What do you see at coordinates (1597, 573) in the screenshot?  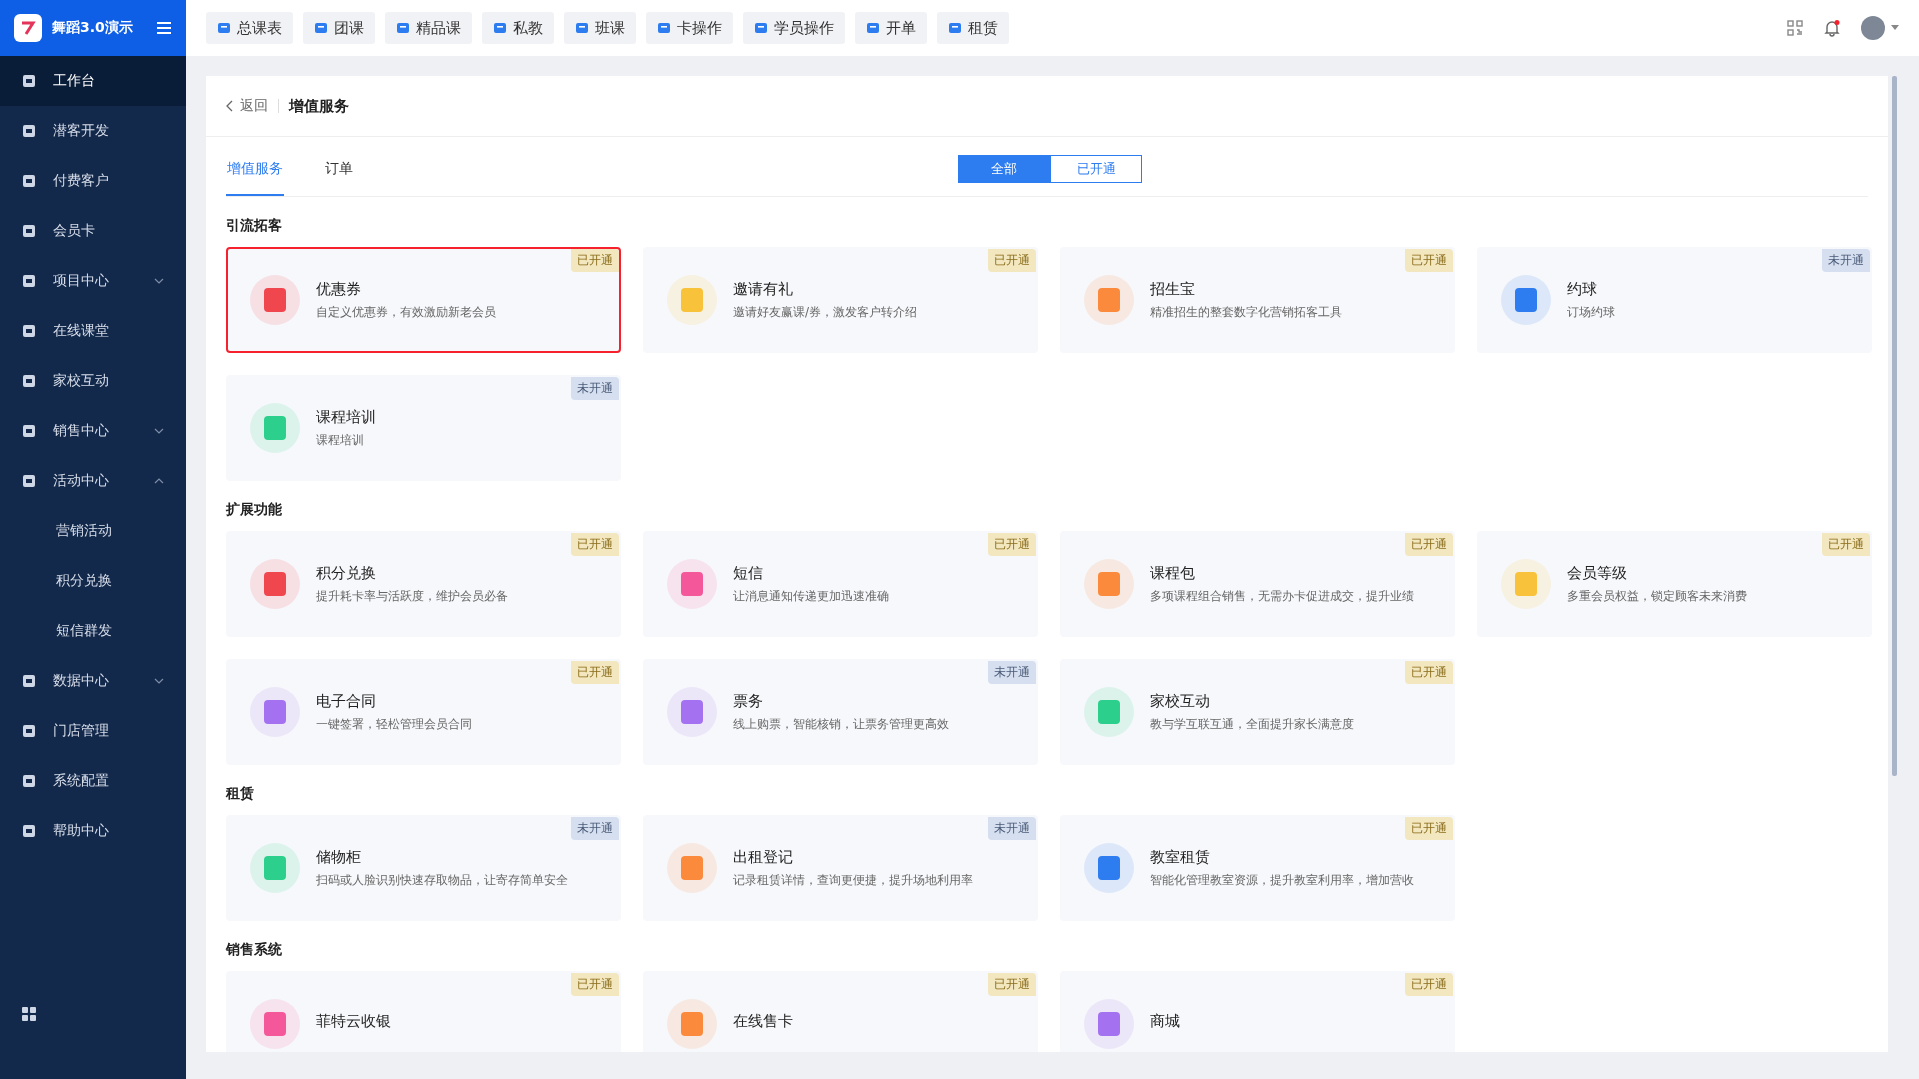 I see `card-title: 会员等级` at bounding box center [1597, 573].